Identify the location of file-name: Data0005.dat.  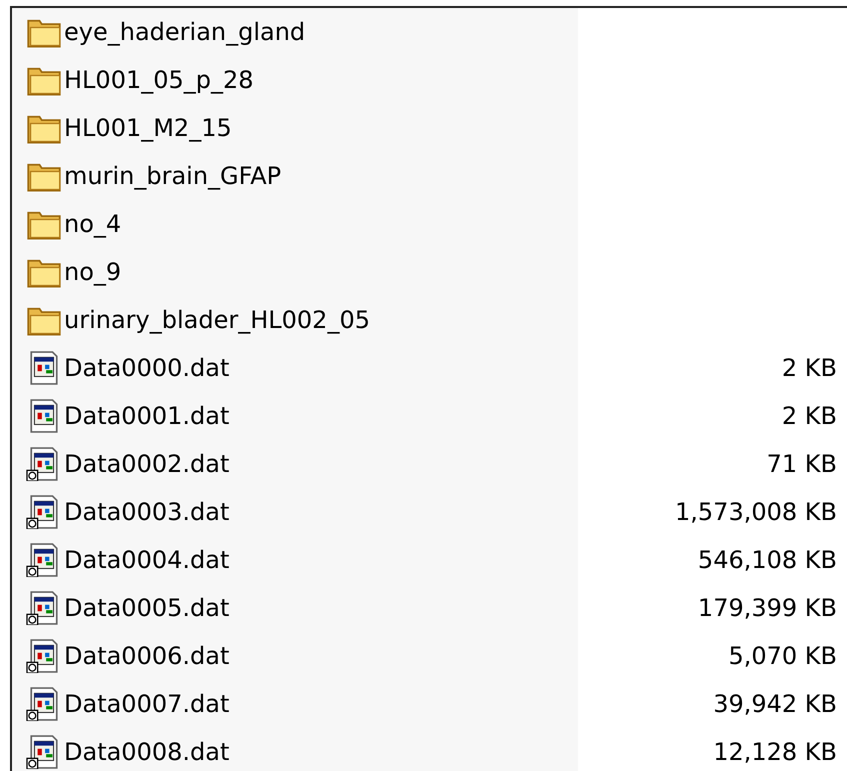
(147, 608).